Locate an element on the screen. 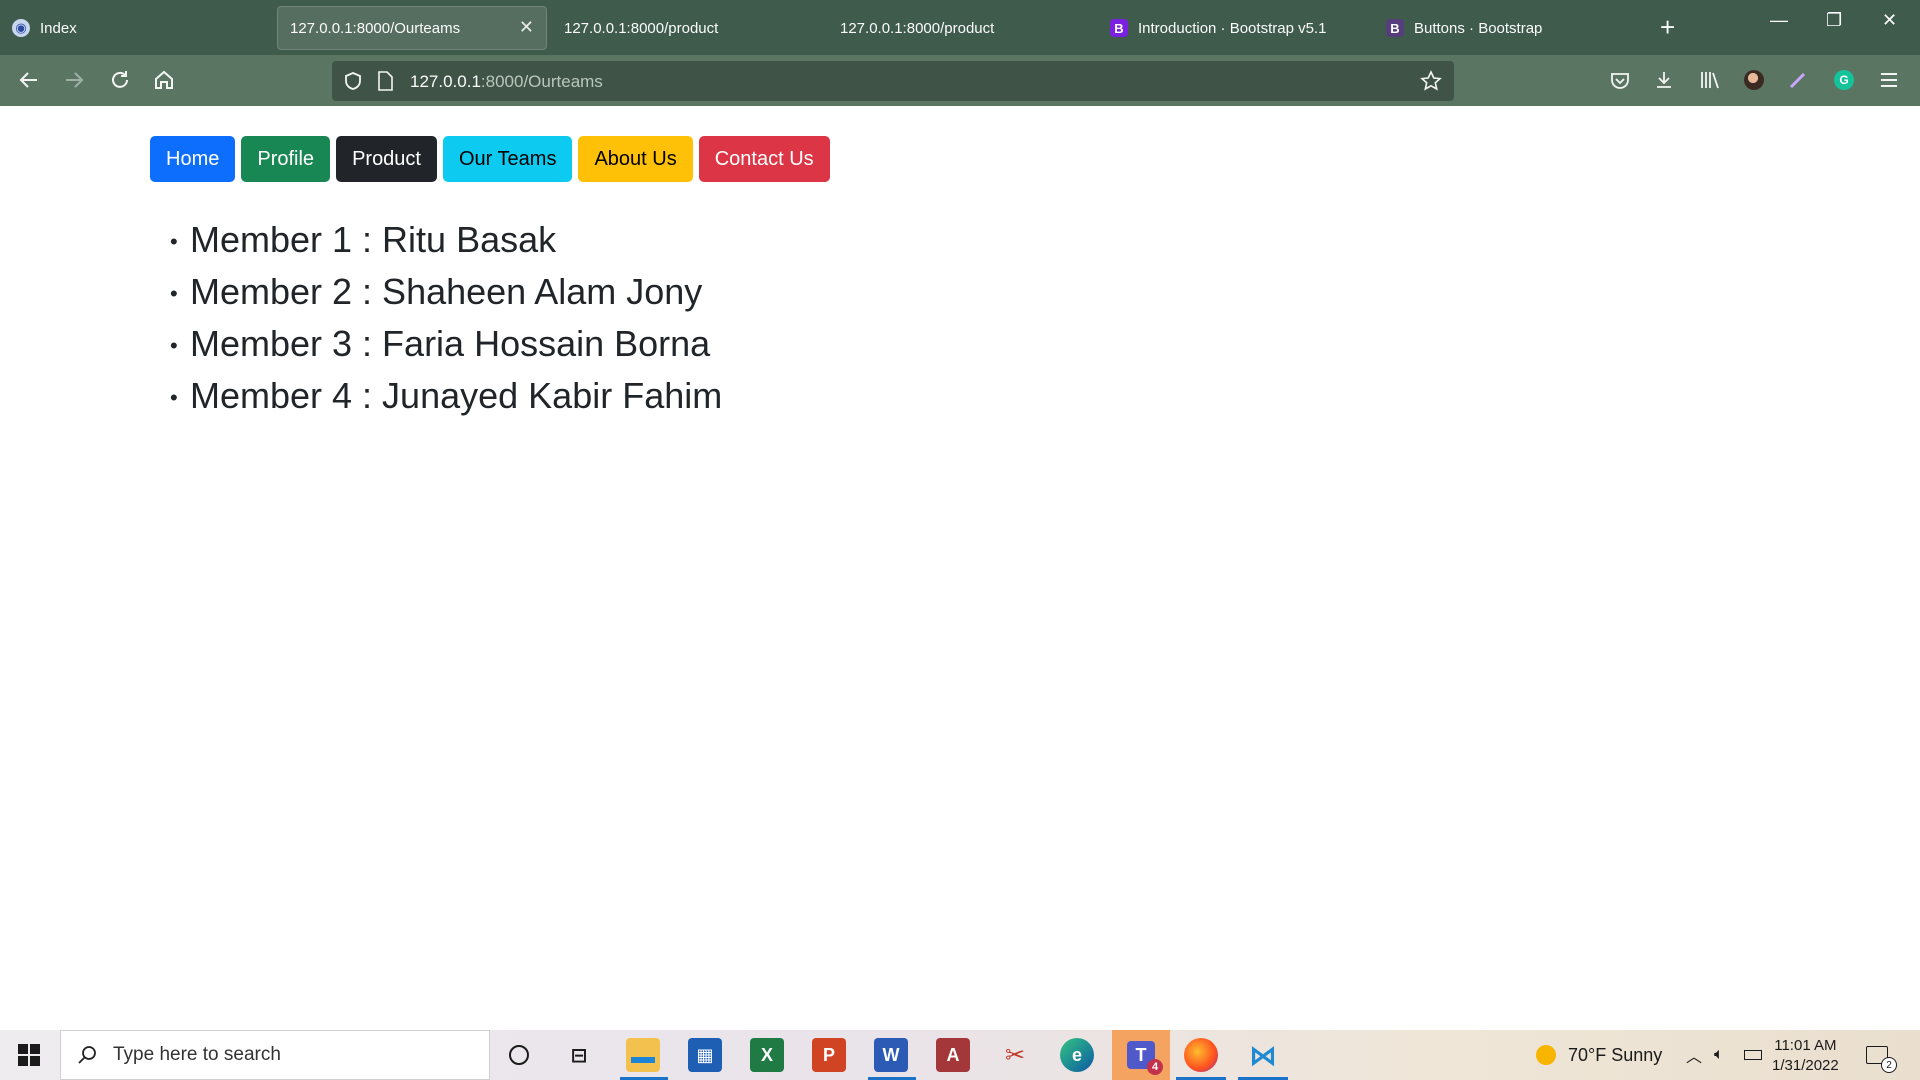 The image size is (1920, 1080). battery-icon is located at coordinates (1753, 1055).